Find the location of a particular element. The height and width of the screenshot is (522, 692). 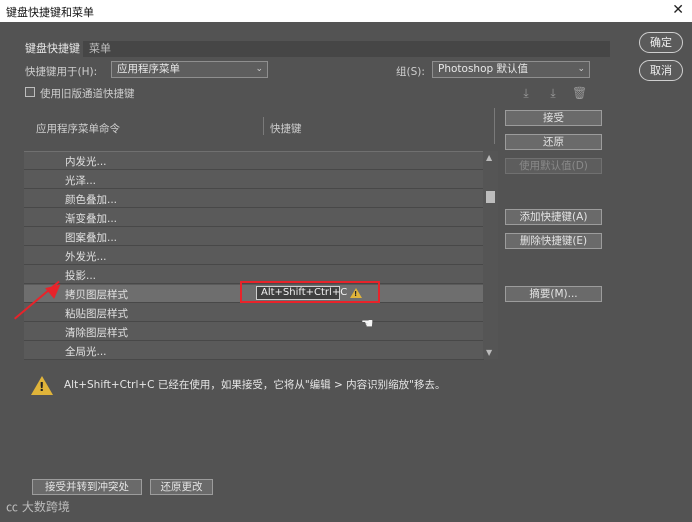

use-default-button: 使用默认值(D) is located at coordinates (553, 166).